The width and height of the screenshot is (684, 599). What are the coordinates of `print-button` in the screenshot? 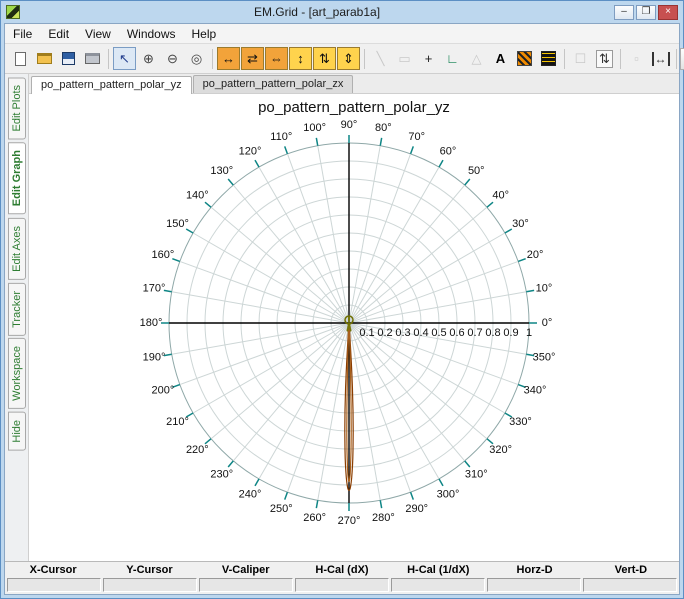 It's located at (92, 58).